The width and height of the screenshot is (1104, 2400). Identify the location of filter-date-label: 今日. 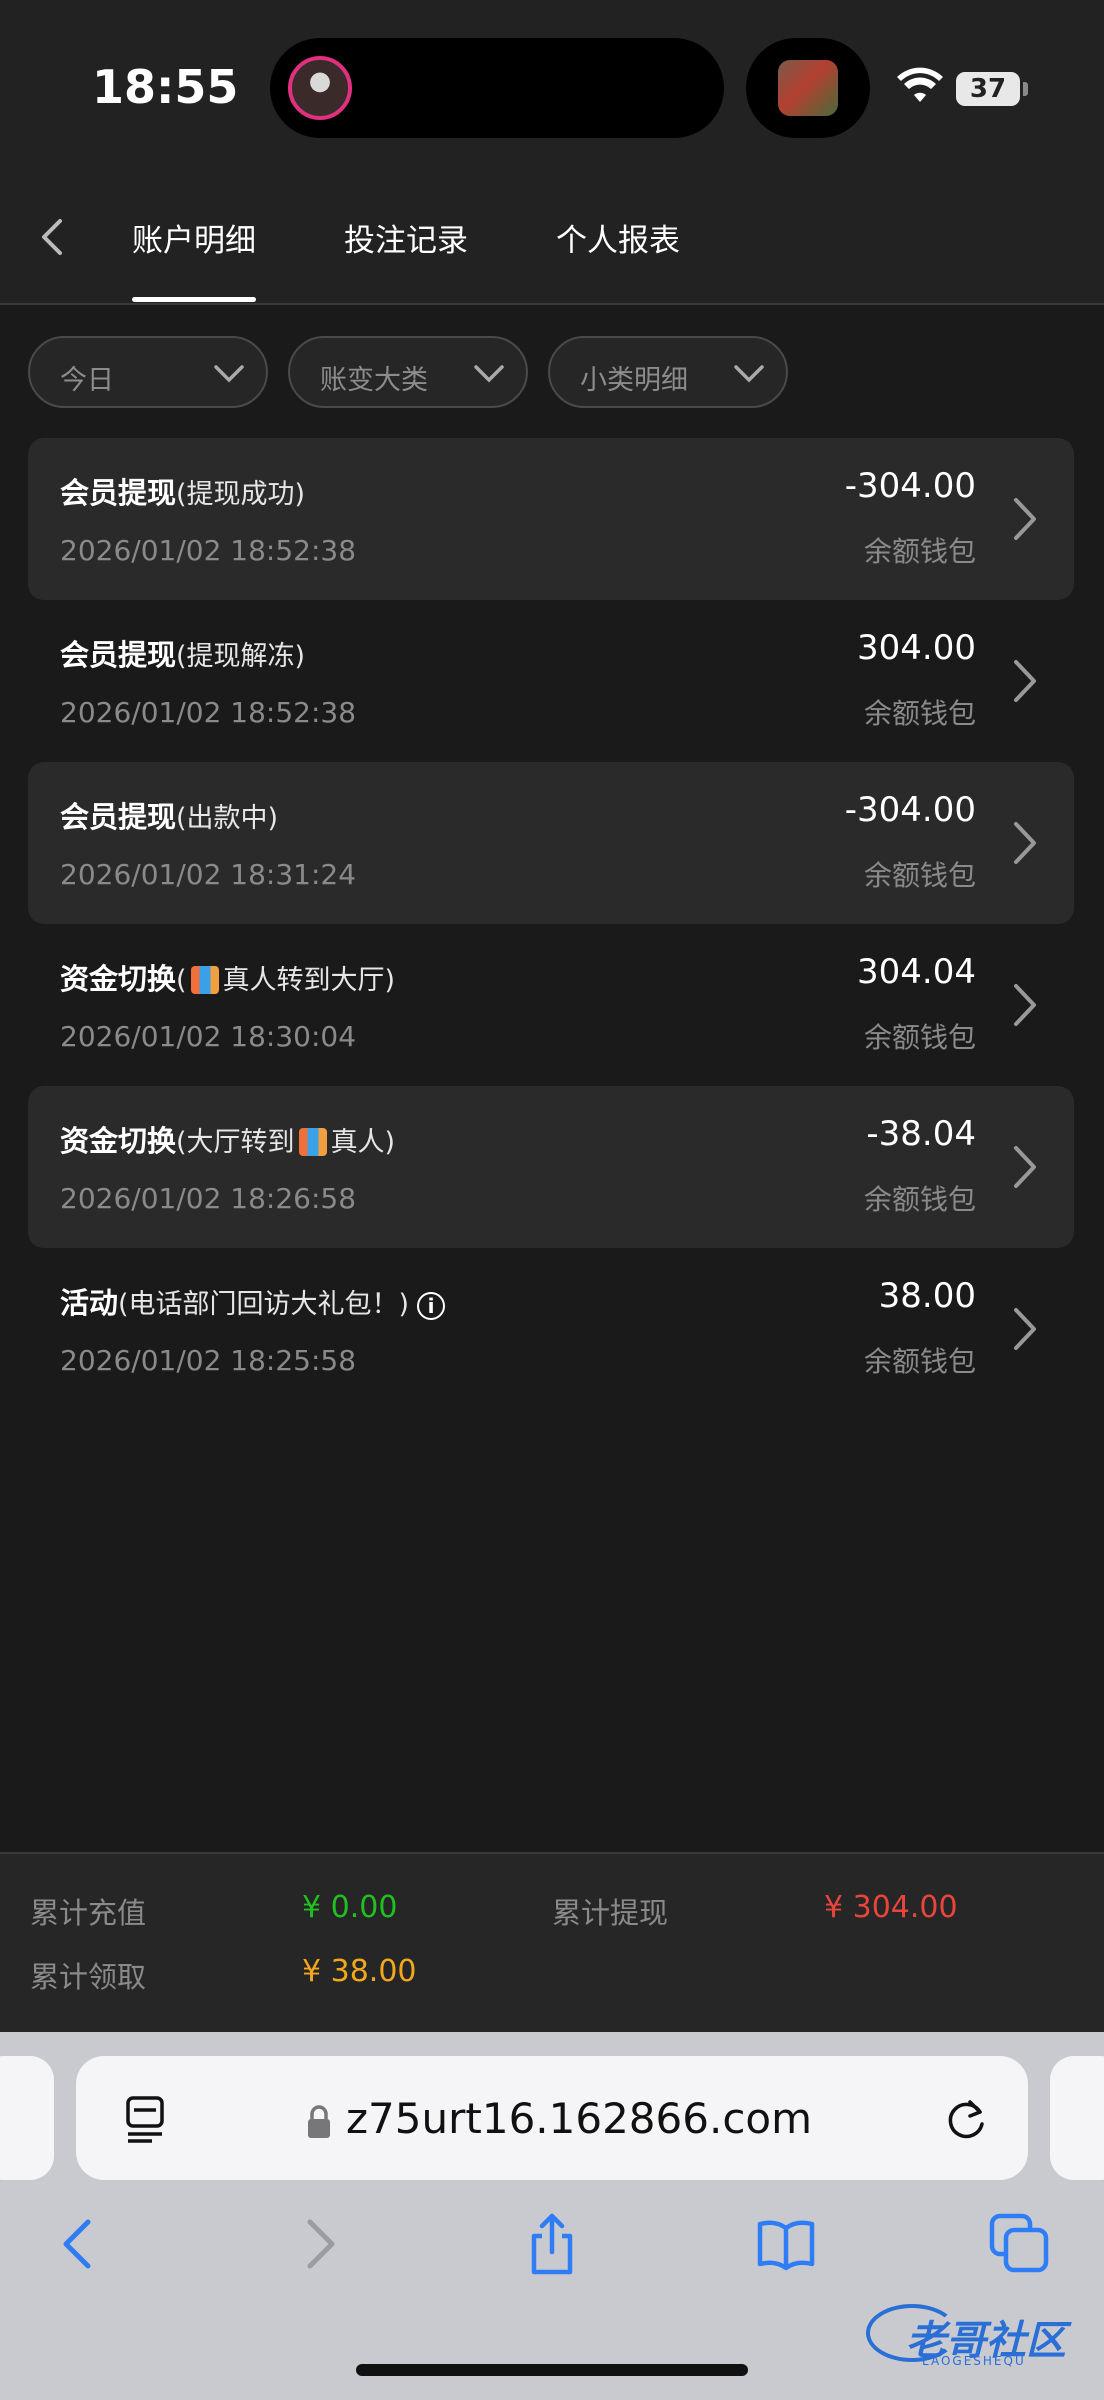
(87, 380).